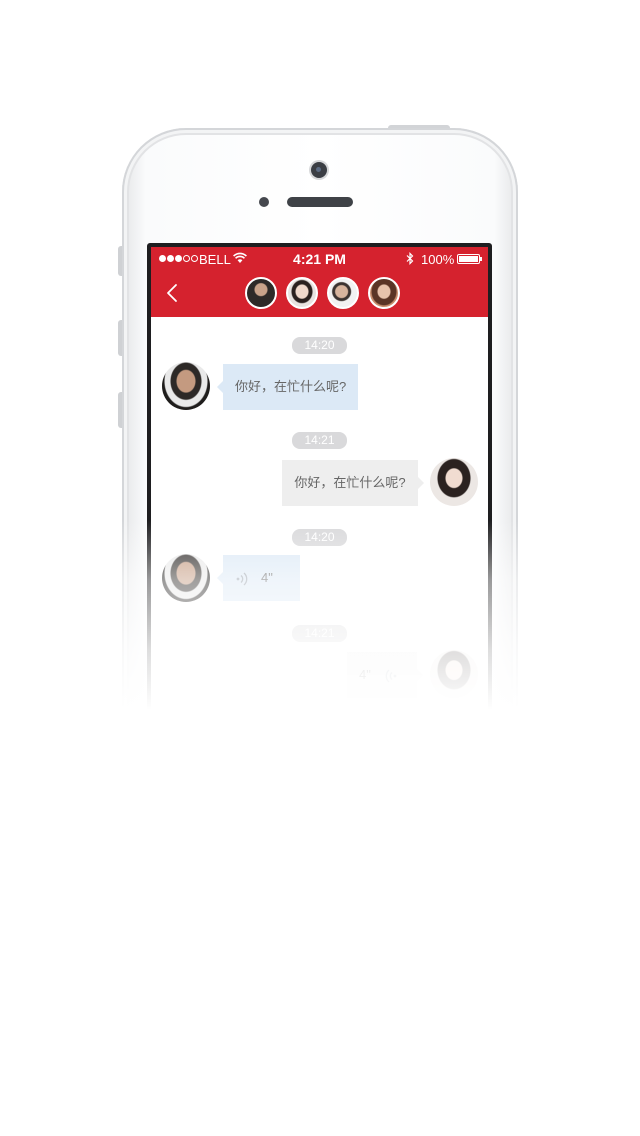 The image size is (640, 1136). What do you see at coordinates (410, 258) in the screenshot?
I see `bluetooth-icon` at bounding box center [410, 258].